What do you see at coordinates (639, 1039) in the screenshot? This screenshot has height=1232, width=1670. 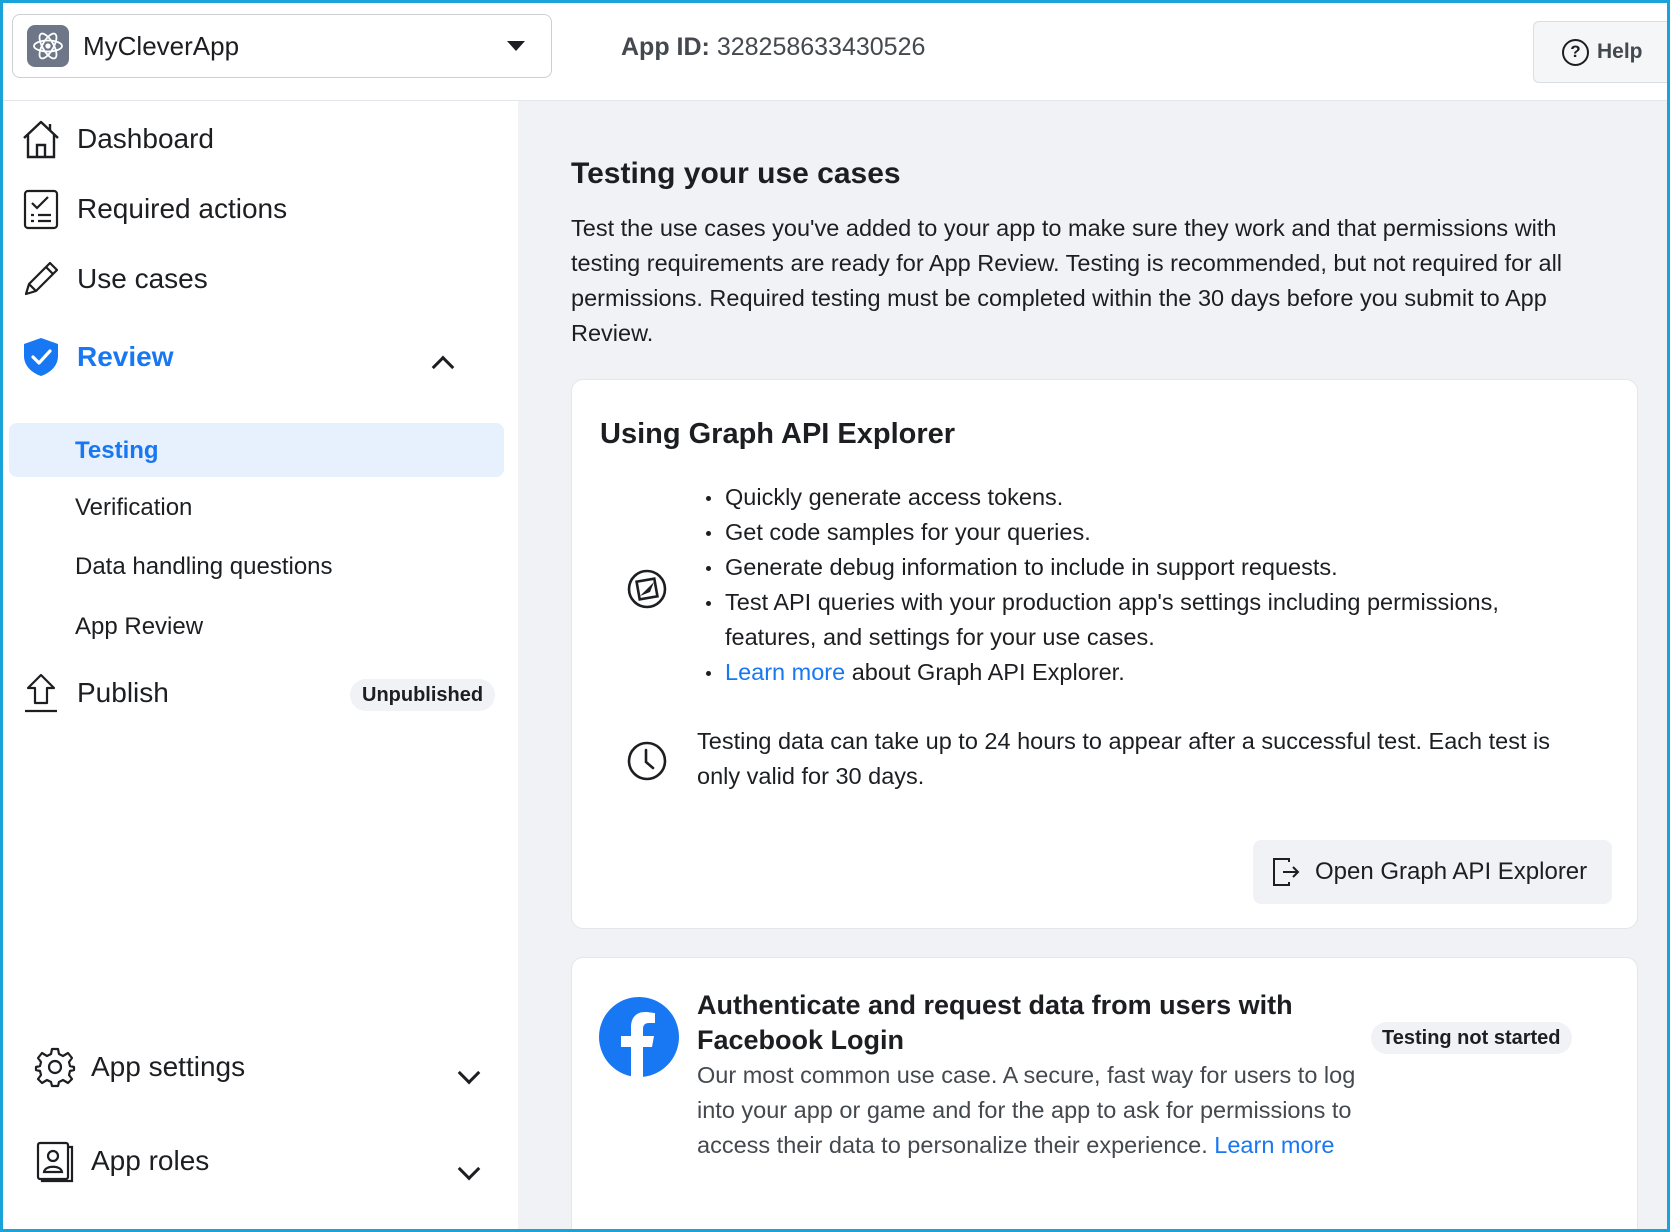 I see `facebook-logo-icon` at bounding box center [639, 1039].